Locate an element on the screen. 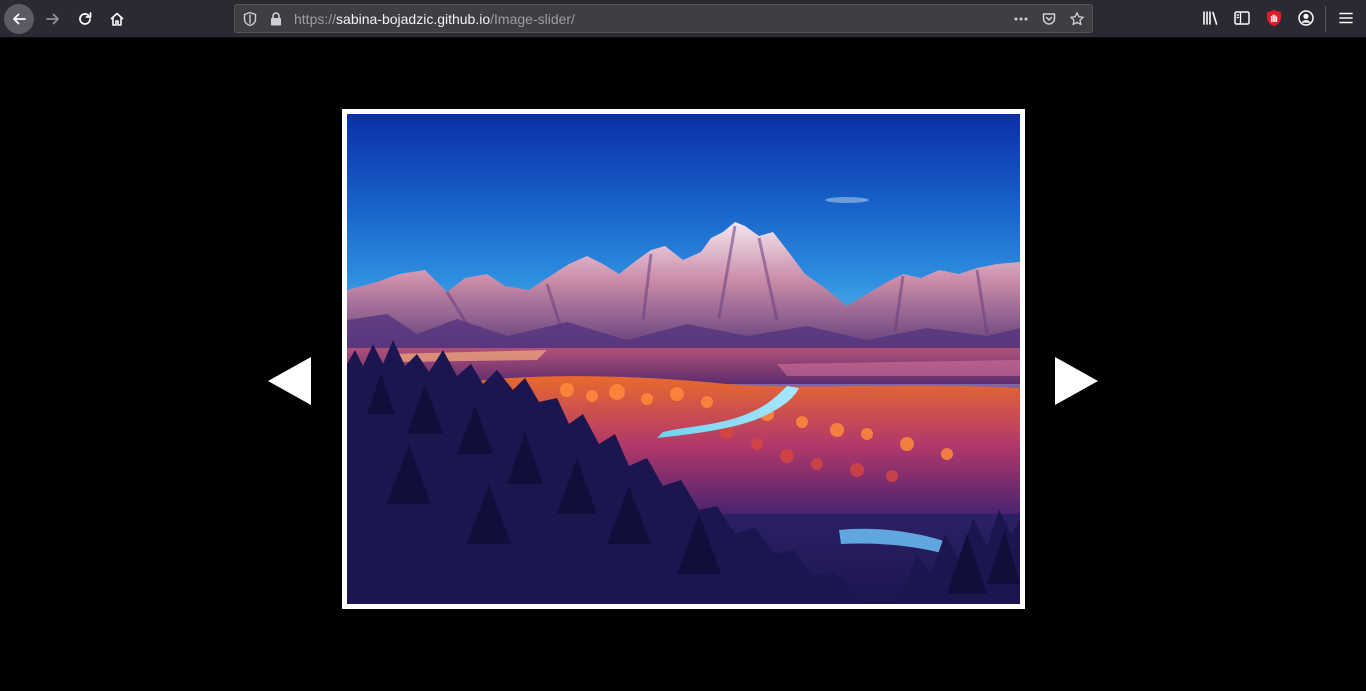 The image size is (1366, 691). reload-button is located at coordinates (85, 19).